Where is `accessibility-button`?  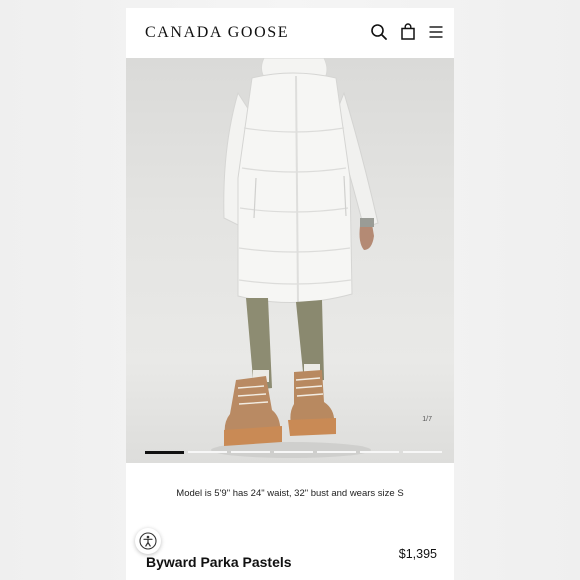
accessibility-button is located at coordinates (148, 541).